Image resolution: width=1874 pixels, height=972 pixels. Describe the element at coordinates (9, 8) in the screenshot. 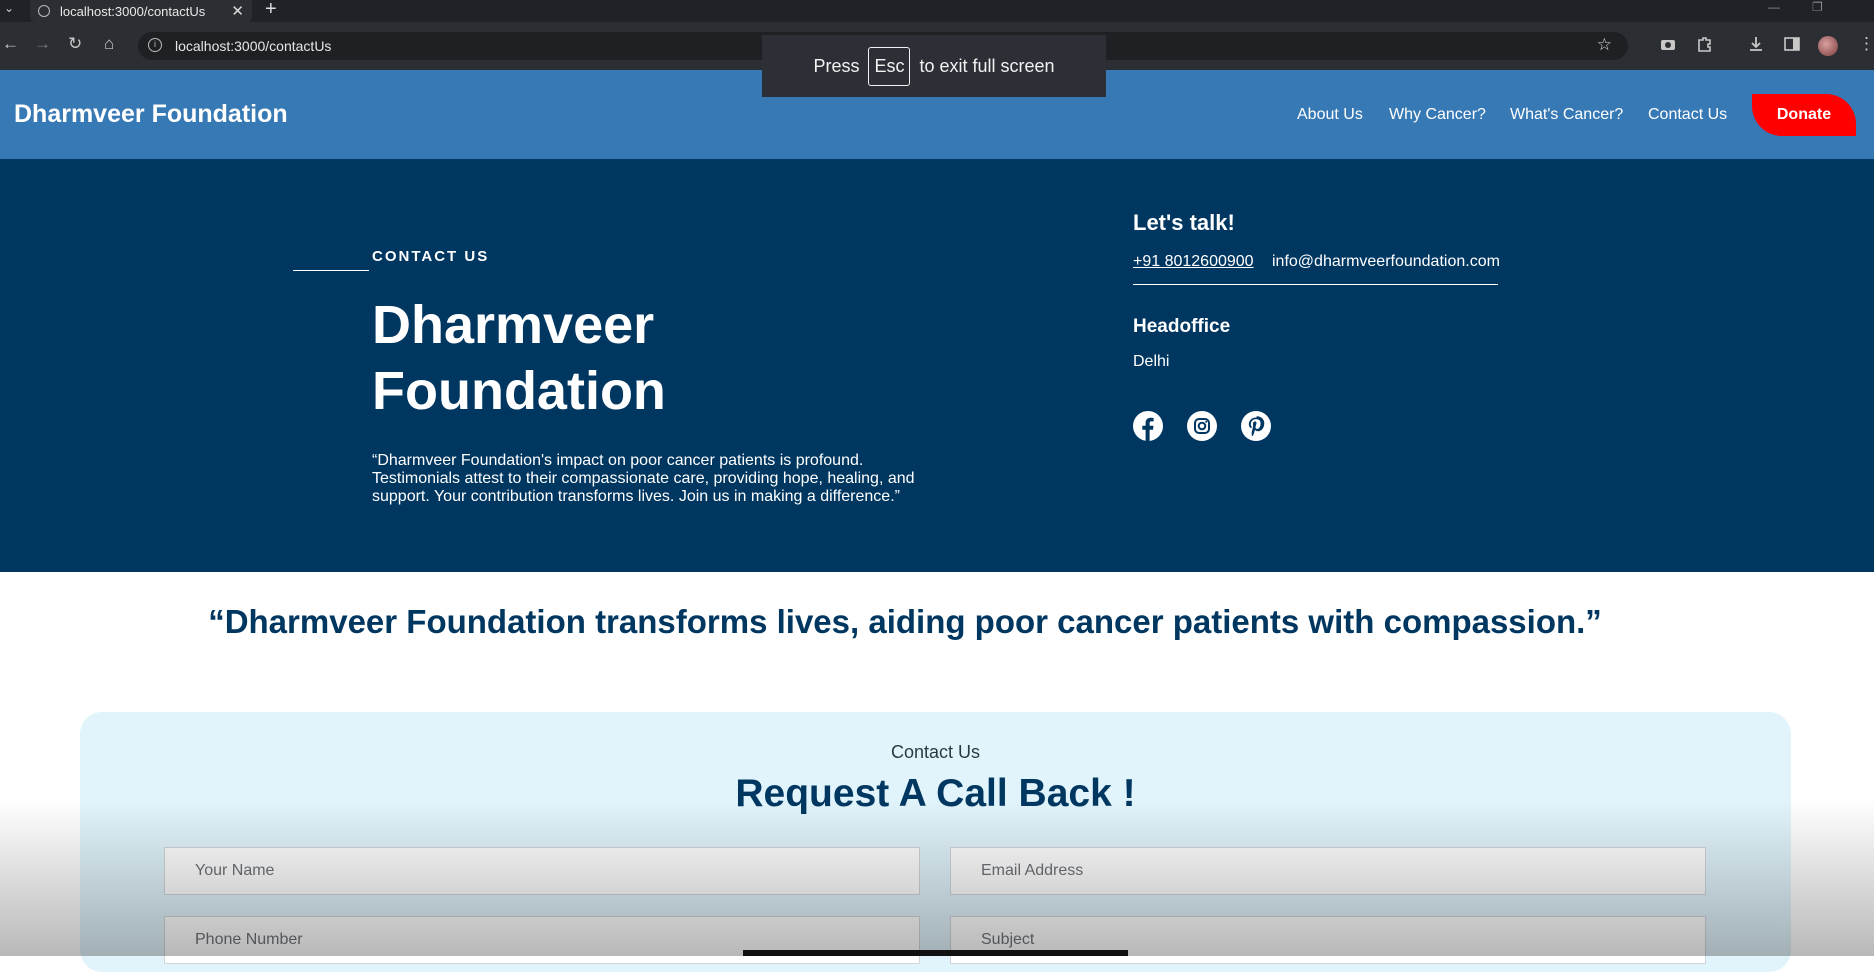

I see `tab-search-chevron-icon: ⌄` at that location.